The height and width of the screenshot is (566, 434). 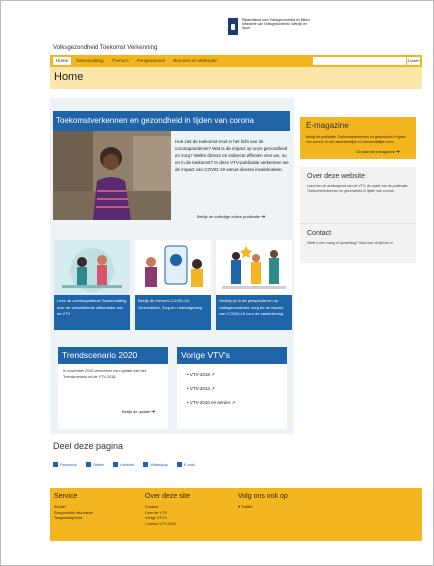 I want to click on share-title: Deel deze pagina, so click(x=88, y=446).